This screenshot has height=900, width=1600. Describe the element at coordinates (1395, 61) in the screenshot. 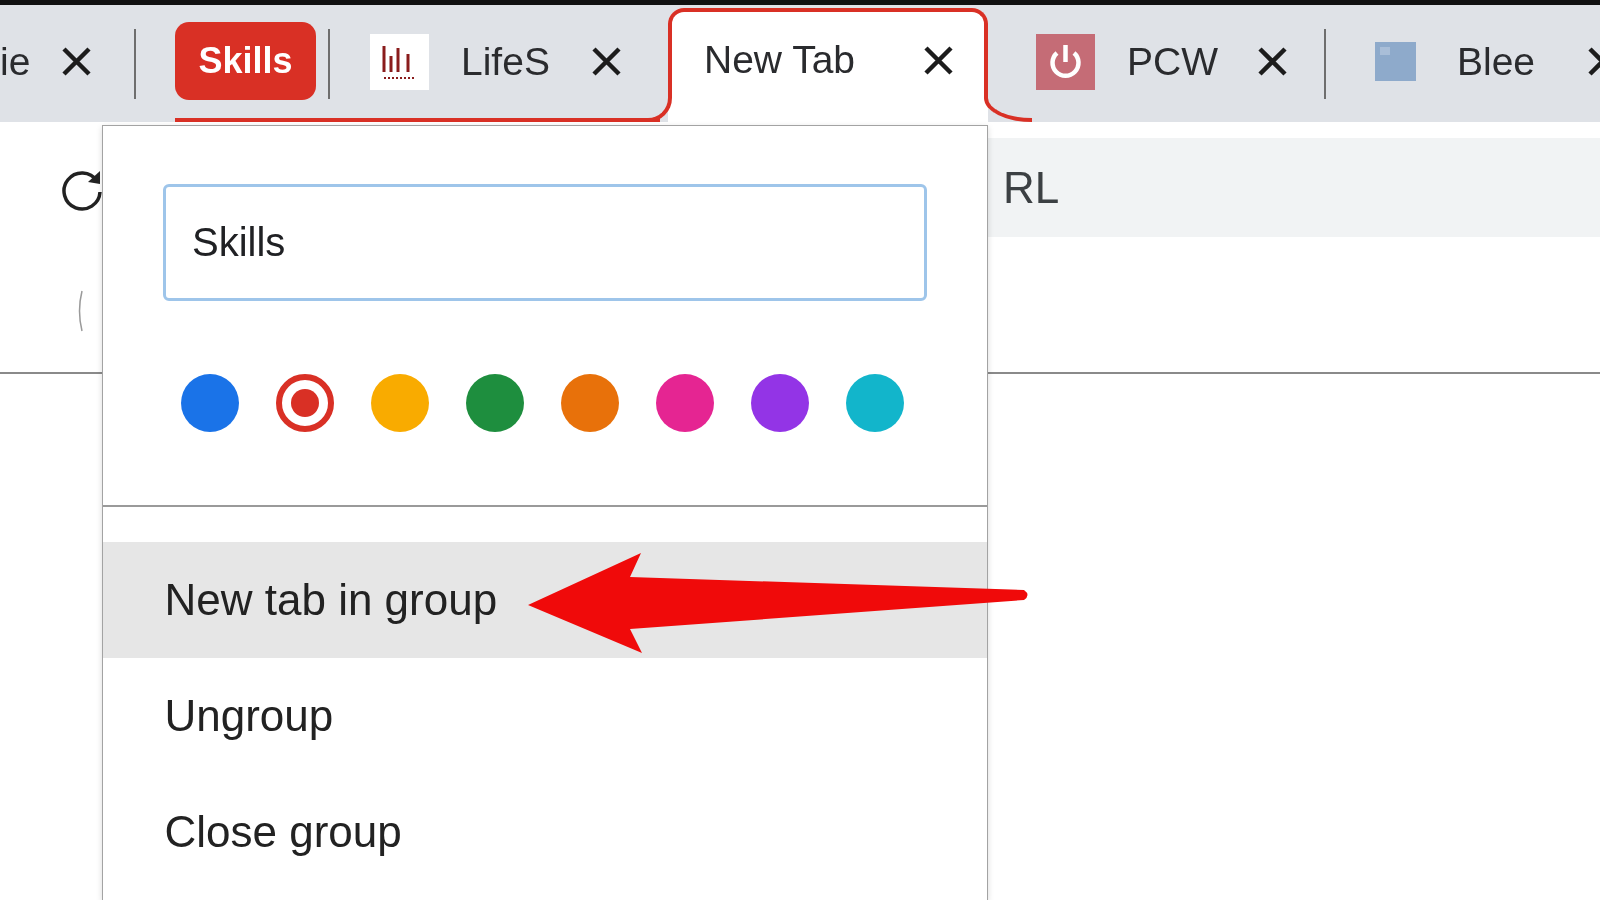

I see `tile-icon` at that location.